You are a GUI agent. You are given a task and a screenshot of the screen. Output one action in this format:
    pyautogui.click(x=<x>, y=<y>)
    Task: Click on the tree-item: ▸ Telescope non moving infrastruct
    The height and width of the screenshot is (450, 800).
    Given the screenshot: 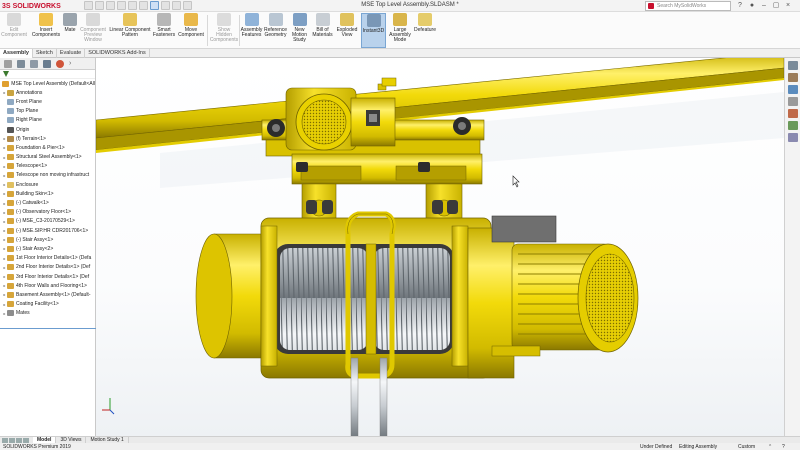 What is the action you would take?
    pyautogui.click(x=47, y=175)
    